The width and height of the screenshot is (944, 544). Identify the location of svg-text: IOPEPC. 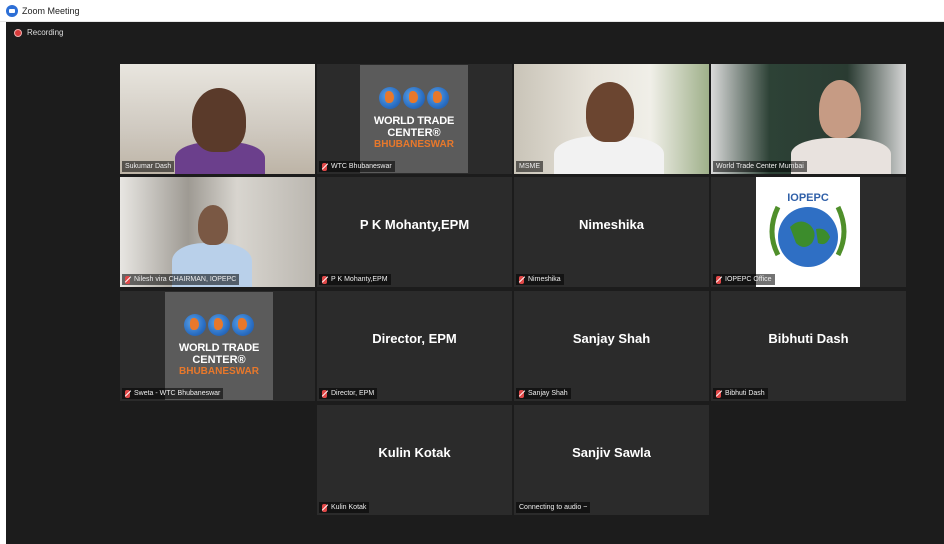
(808, 198).